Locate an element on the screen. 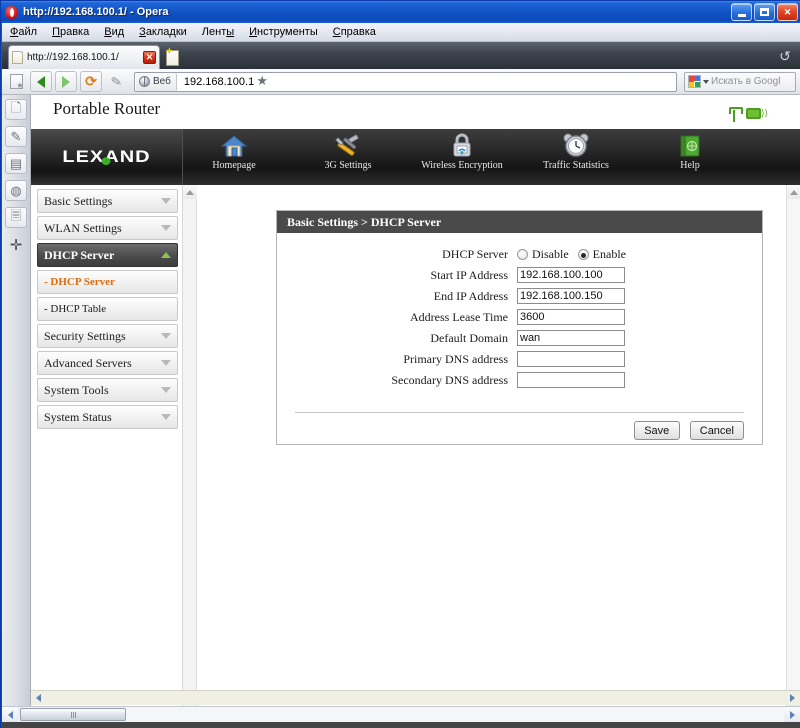 The height and width of the screenshot is (728, 800). radio-option-disable: Disable is located at coordinates (543, 254).